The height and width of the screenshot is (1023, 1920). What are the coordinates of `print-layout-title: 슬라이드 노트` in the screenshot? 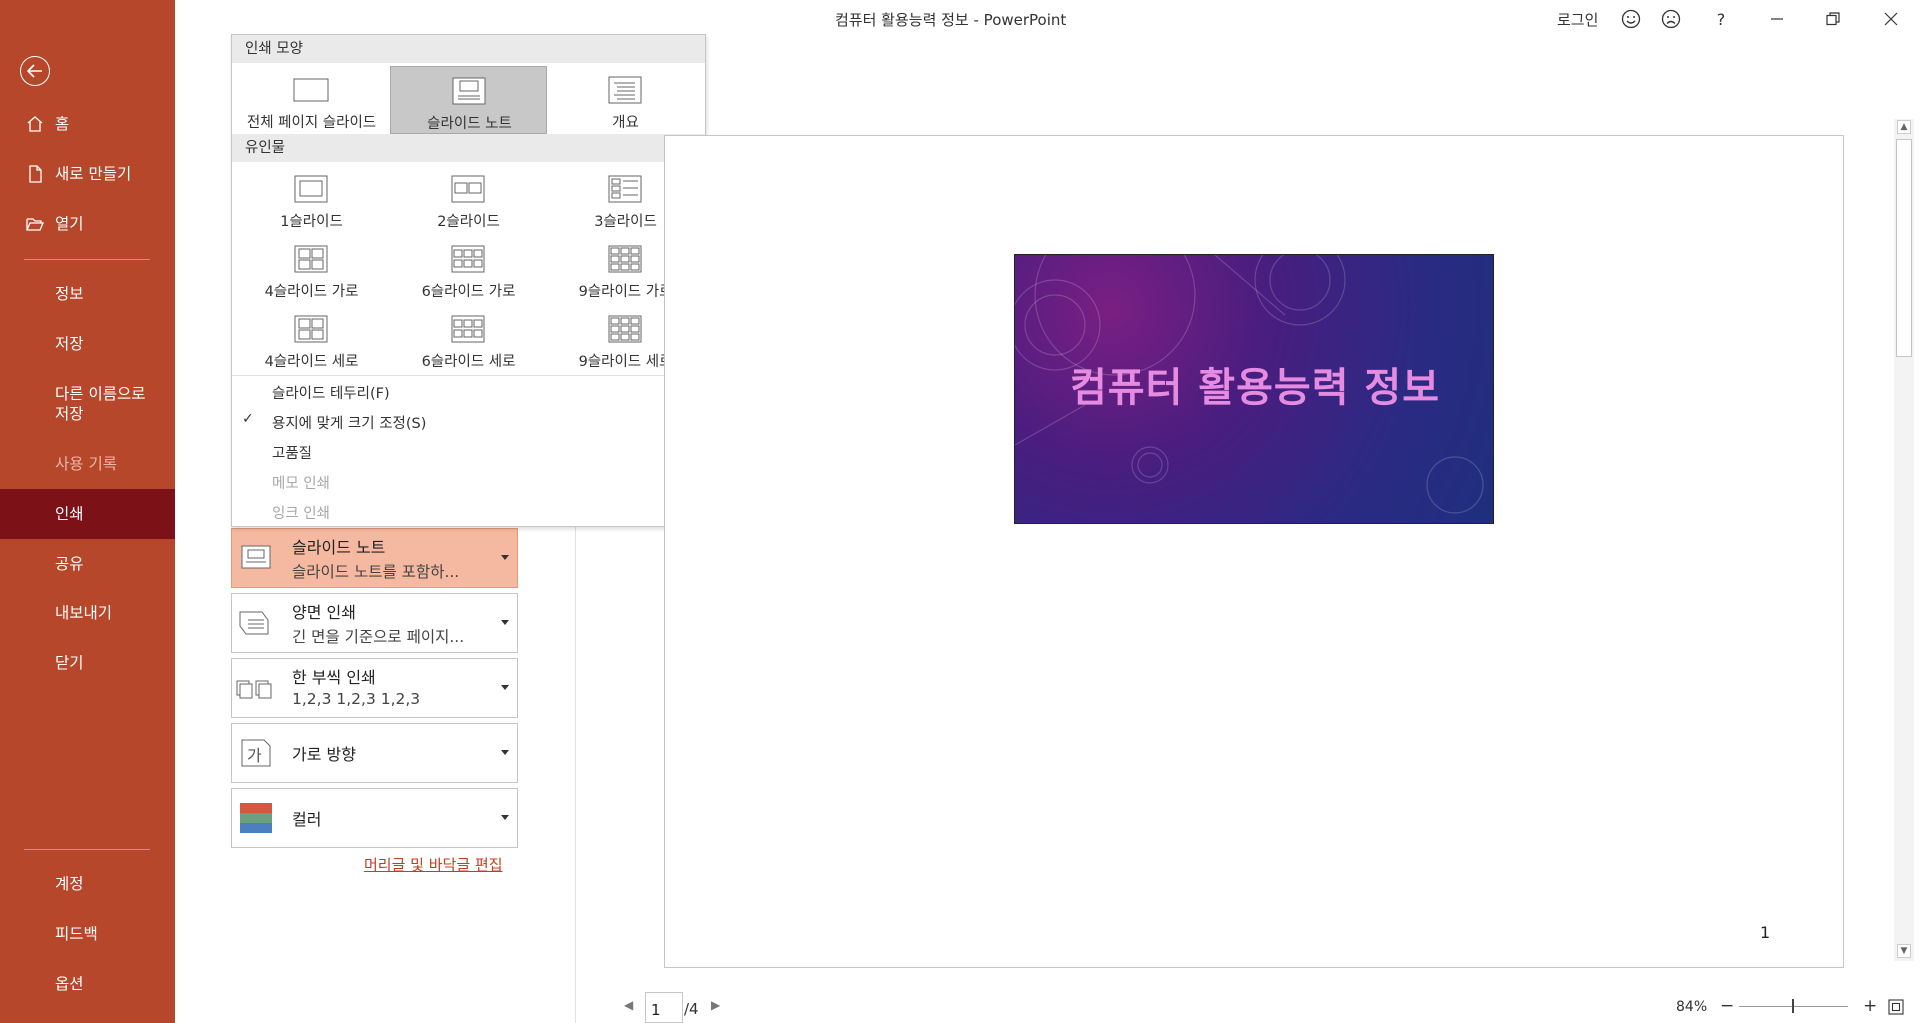 It's located at (339, 547).